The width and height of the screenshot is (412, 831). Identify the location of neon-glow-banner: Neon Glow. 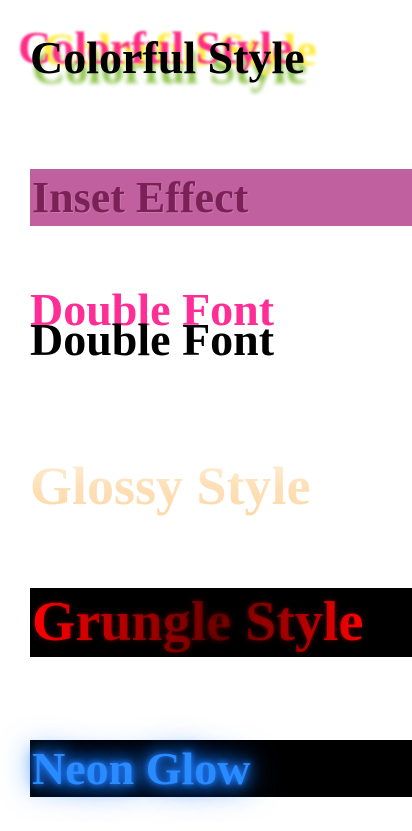
(221, 768).